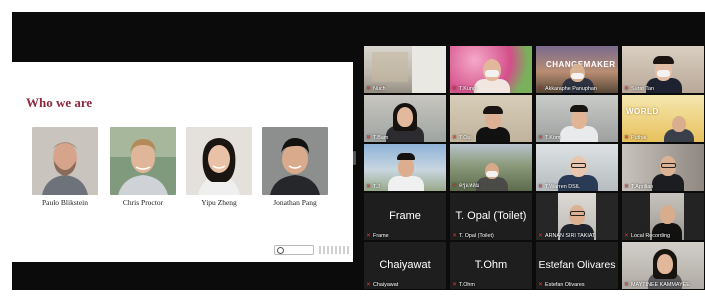 The width and height of the screenshot is (705, 302). What do you see at coordinates (405, 118) in the screenshot?
I see `participant-tile: ✕ T.Bam` at bounding box center [405, 118].